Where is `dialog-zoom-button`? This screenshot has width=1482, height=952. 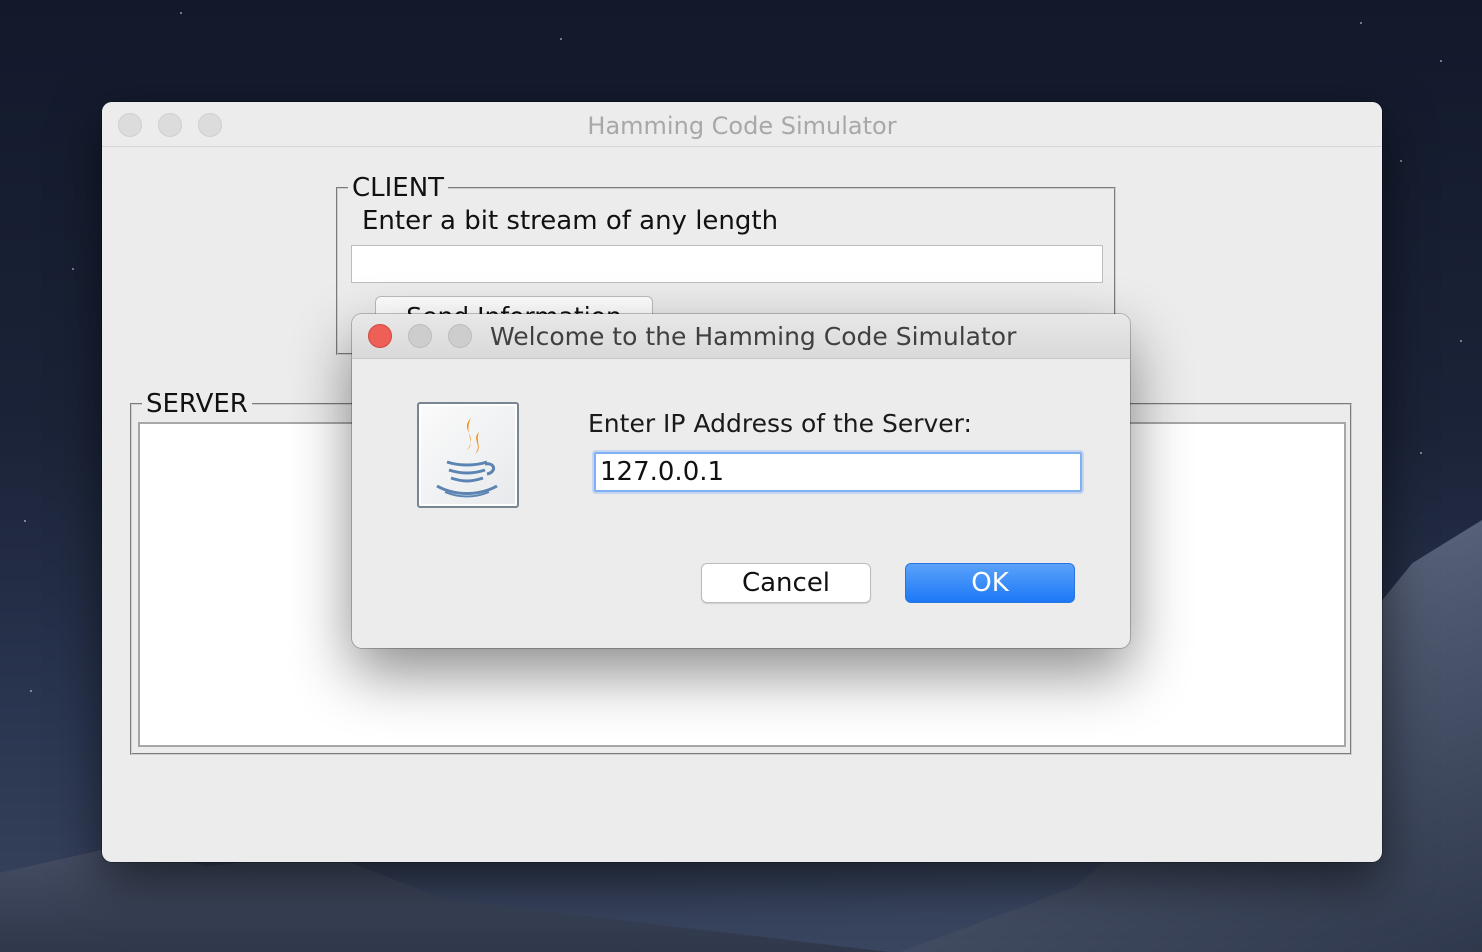 dialog-zoom-button is located at coordinates (460, 336).